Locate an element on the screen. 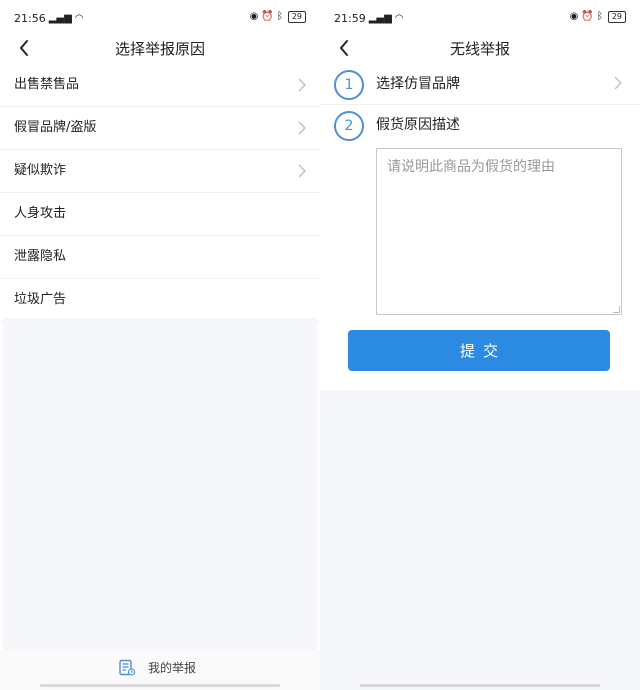 Image resolution: width=640 pixels, height=690 pixels. reason-label: 人身攻击 is located at coordinates (40, 213).